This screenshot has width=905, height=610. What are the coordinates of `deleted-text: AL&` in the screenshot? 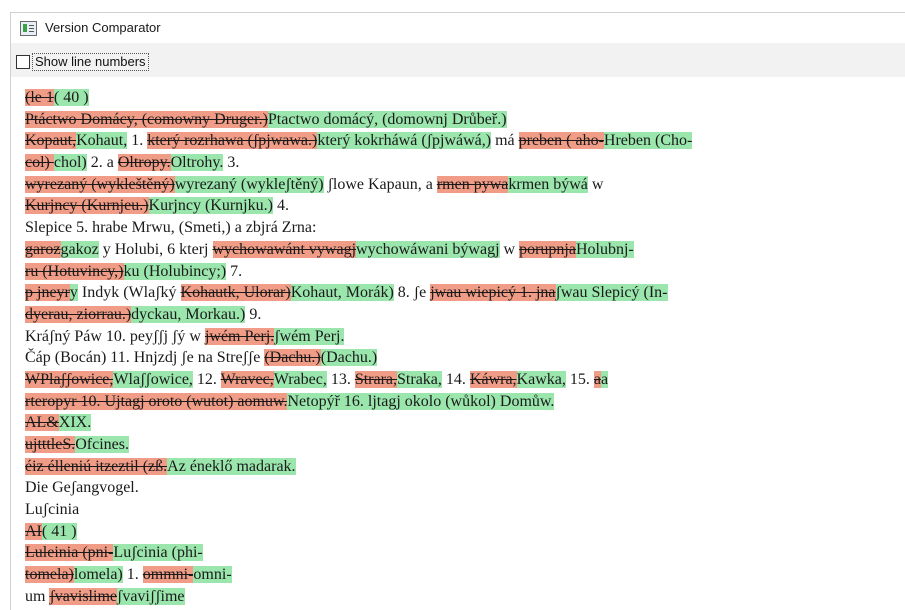 It's located at (42, 423).